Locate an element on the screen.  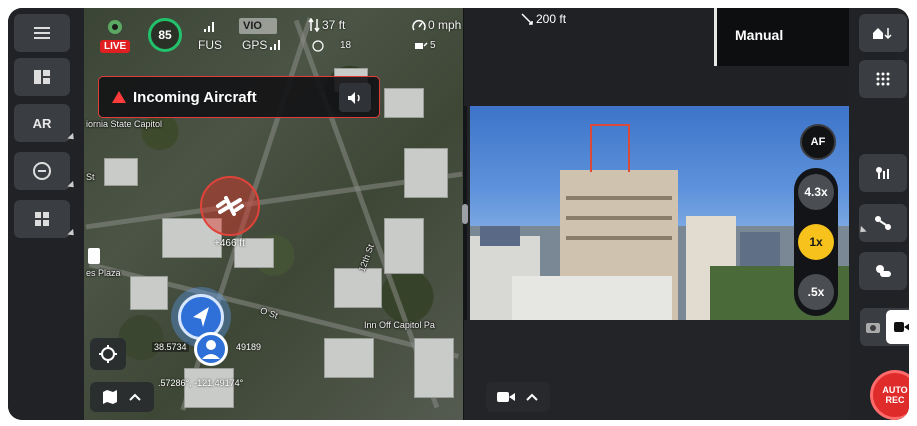
exposure-mode-label: Manual is located at coordinates (759, 35).